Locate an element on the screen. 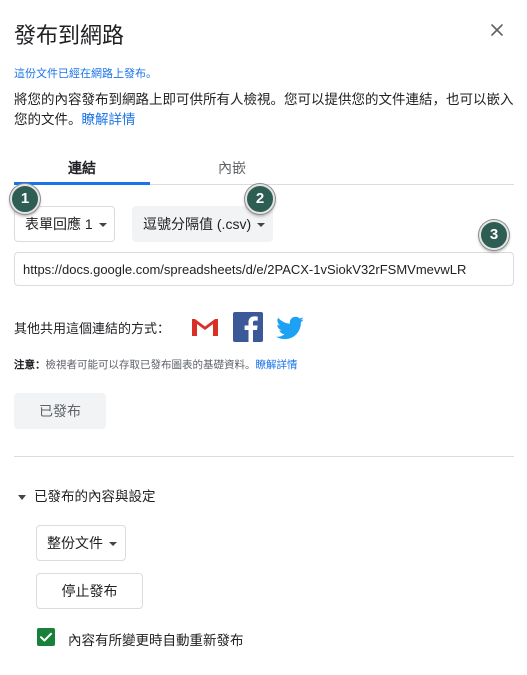  tab-embed: 內嵌 is located at coordinates (232, 167).